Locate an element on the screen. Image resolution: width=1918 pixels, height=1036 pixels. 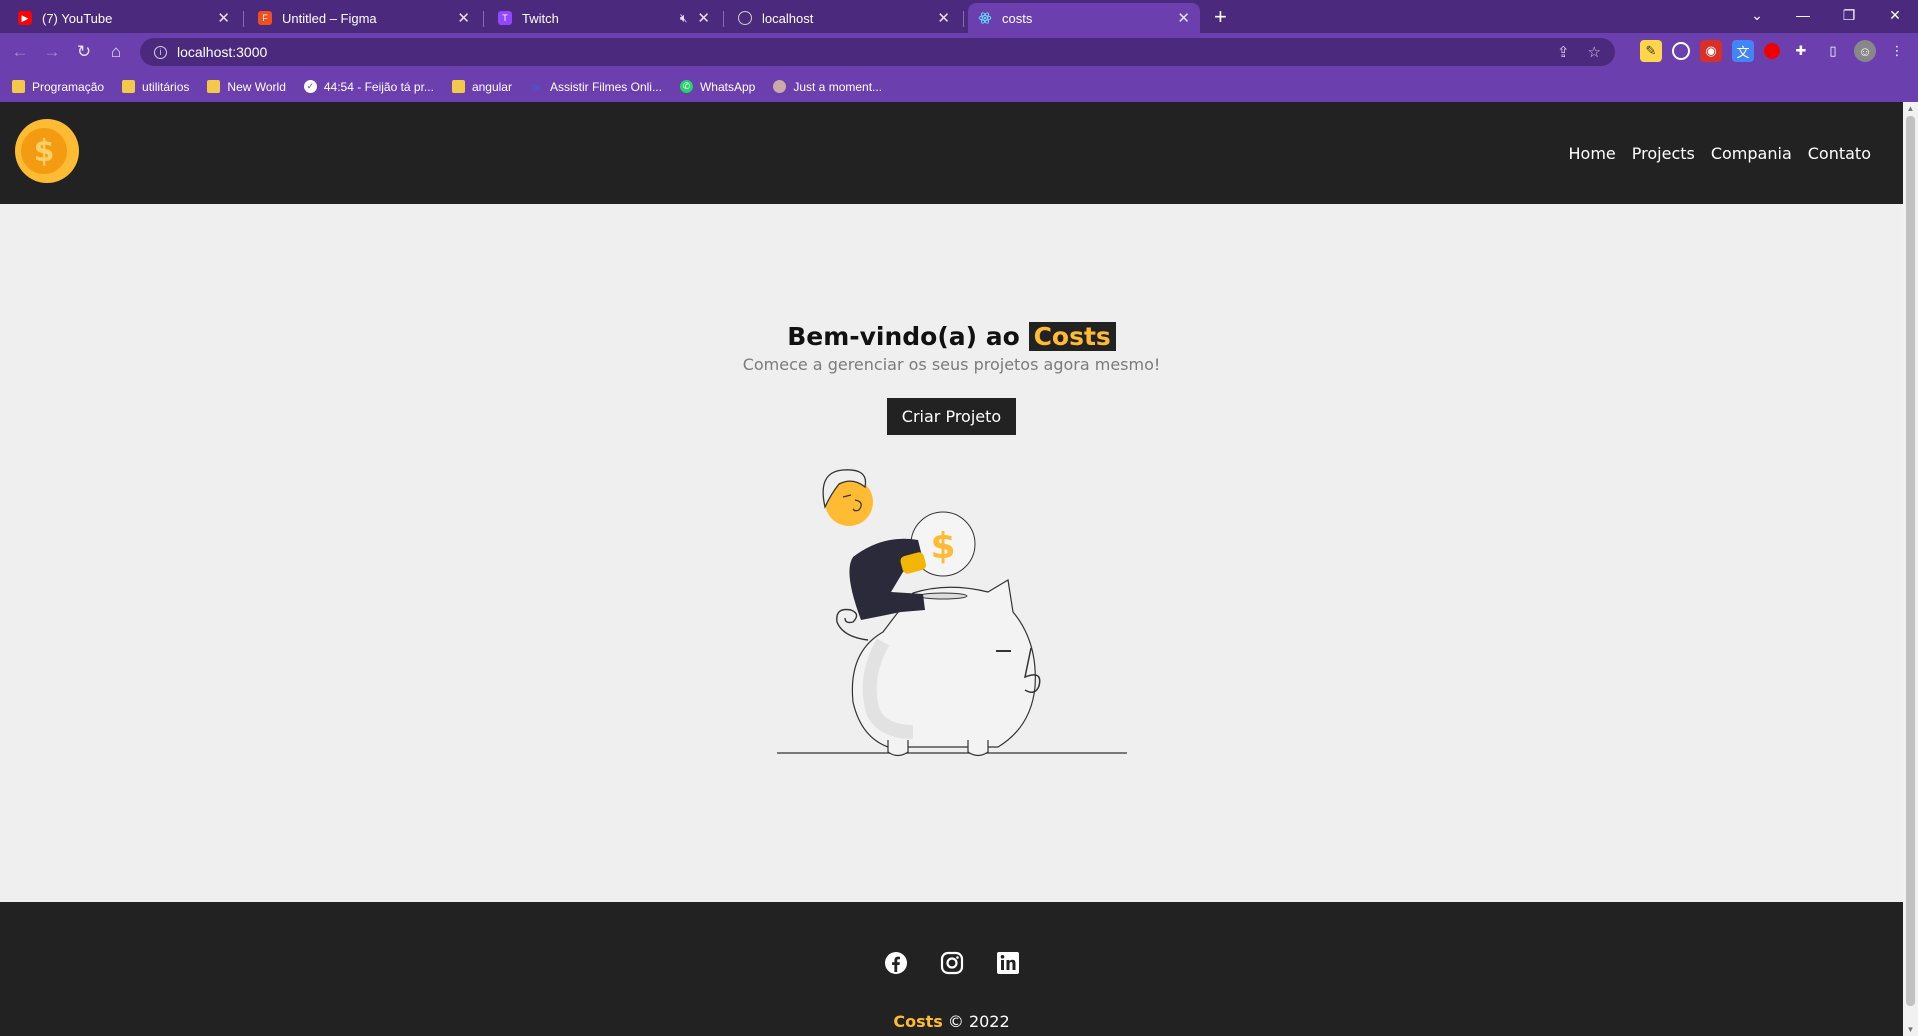
scrollbar-thumb is located at coordinates (1910, 561).